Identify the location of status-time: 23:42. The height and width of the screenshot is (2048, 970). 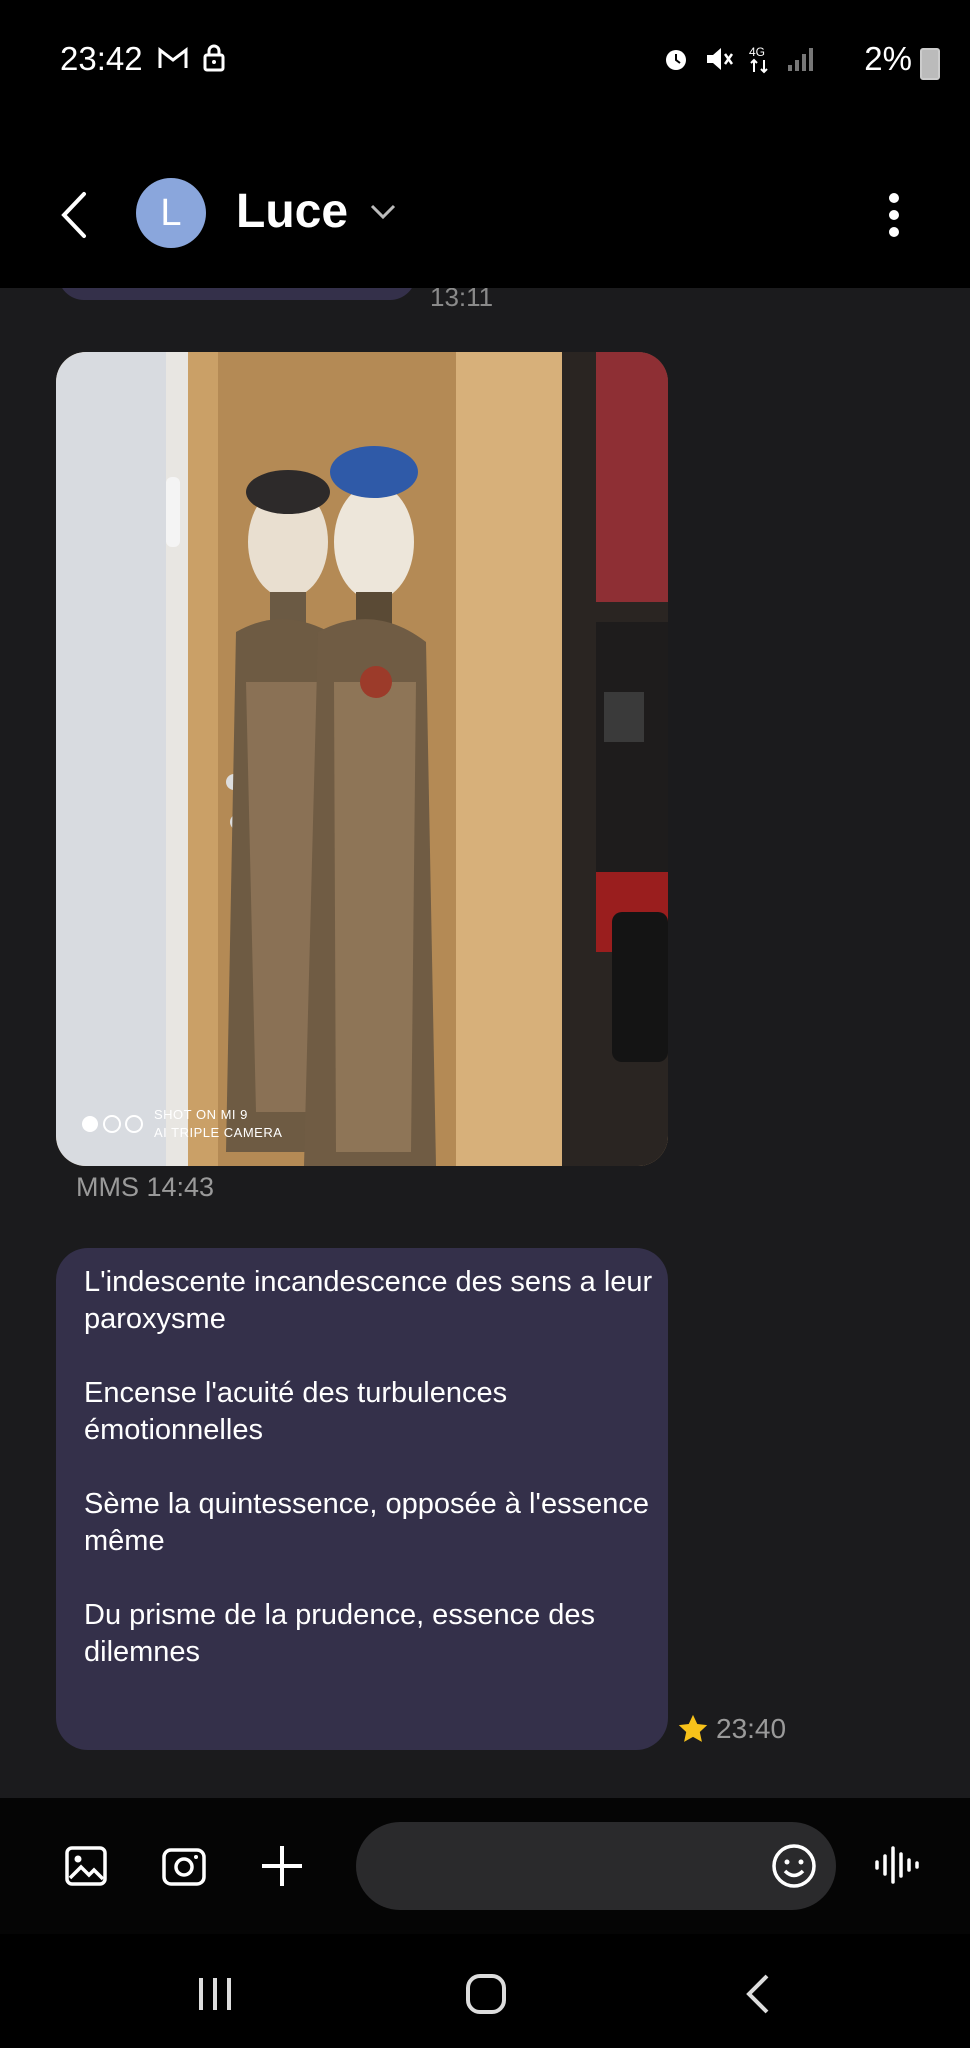
(101, 58).